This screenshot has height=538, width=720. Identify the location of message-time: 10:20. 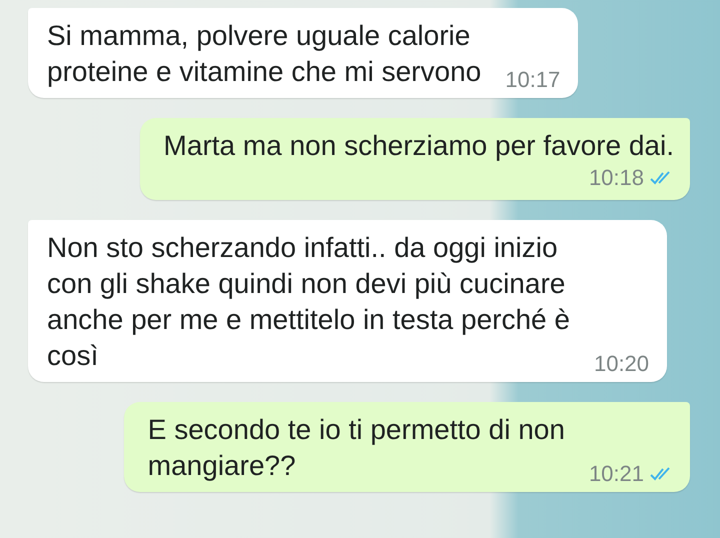
(622, 364).